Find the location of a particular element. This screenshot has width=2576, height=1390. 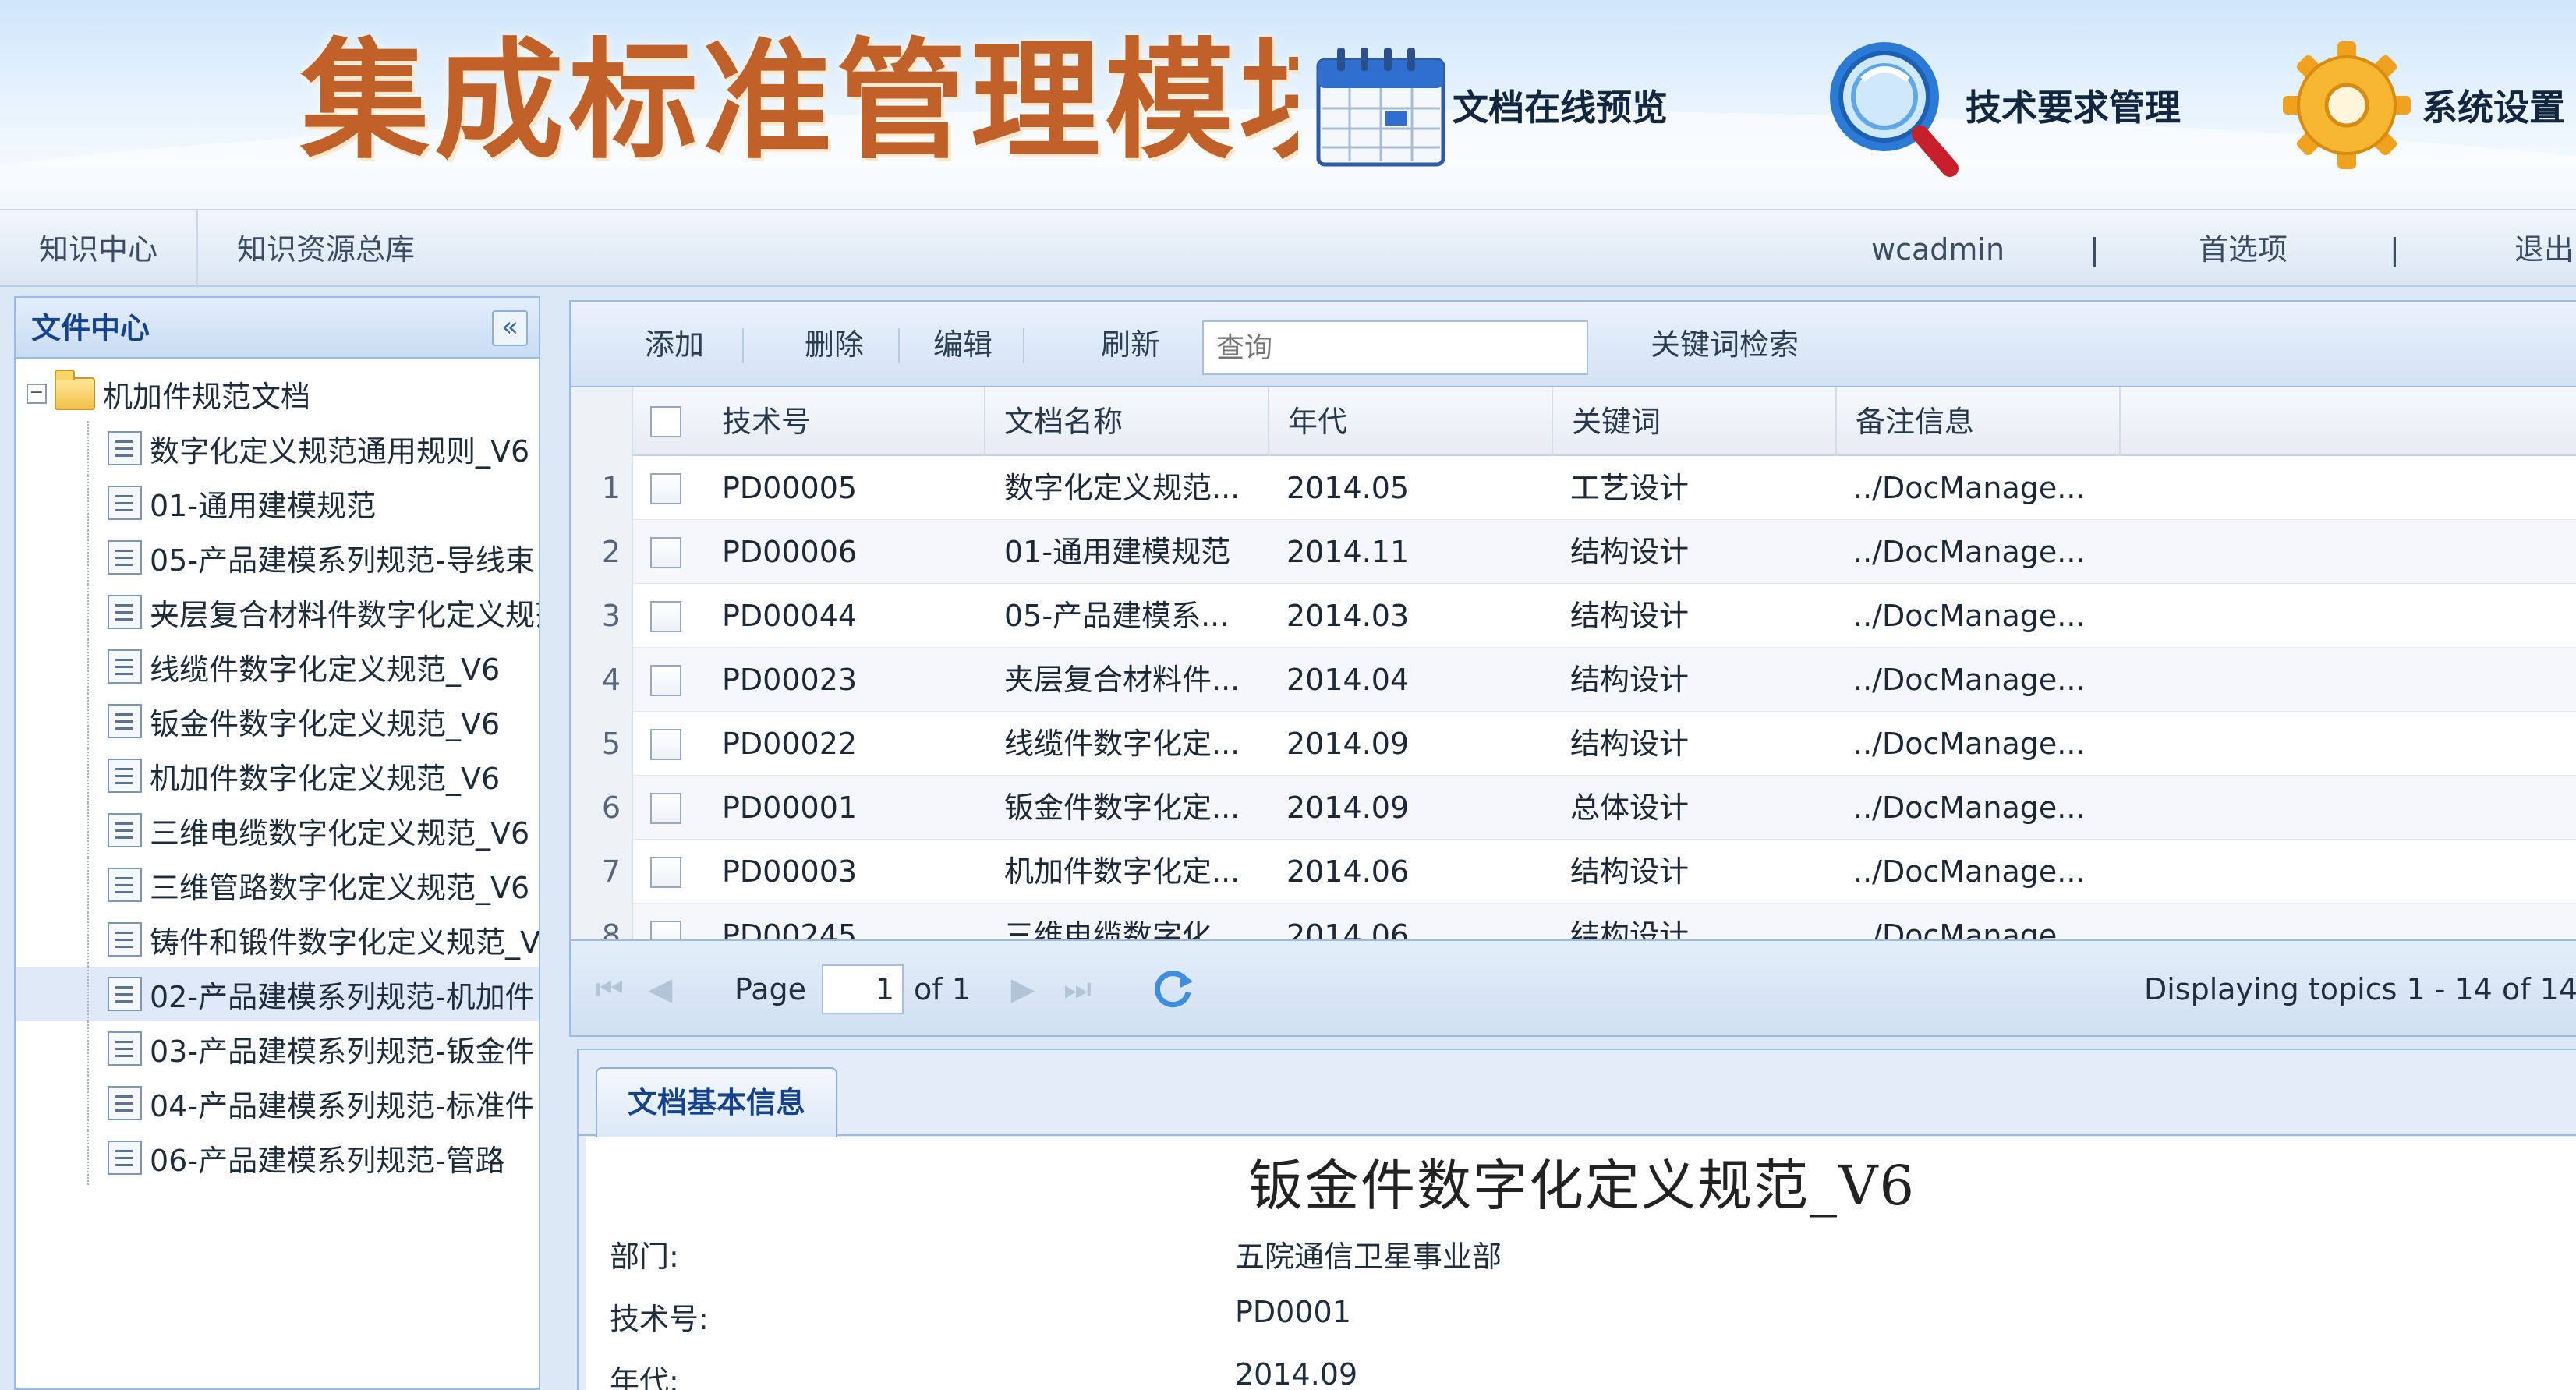

tree-item-label: 02-产品建模系列规范-机加件 is located at coordinates (342, 997).